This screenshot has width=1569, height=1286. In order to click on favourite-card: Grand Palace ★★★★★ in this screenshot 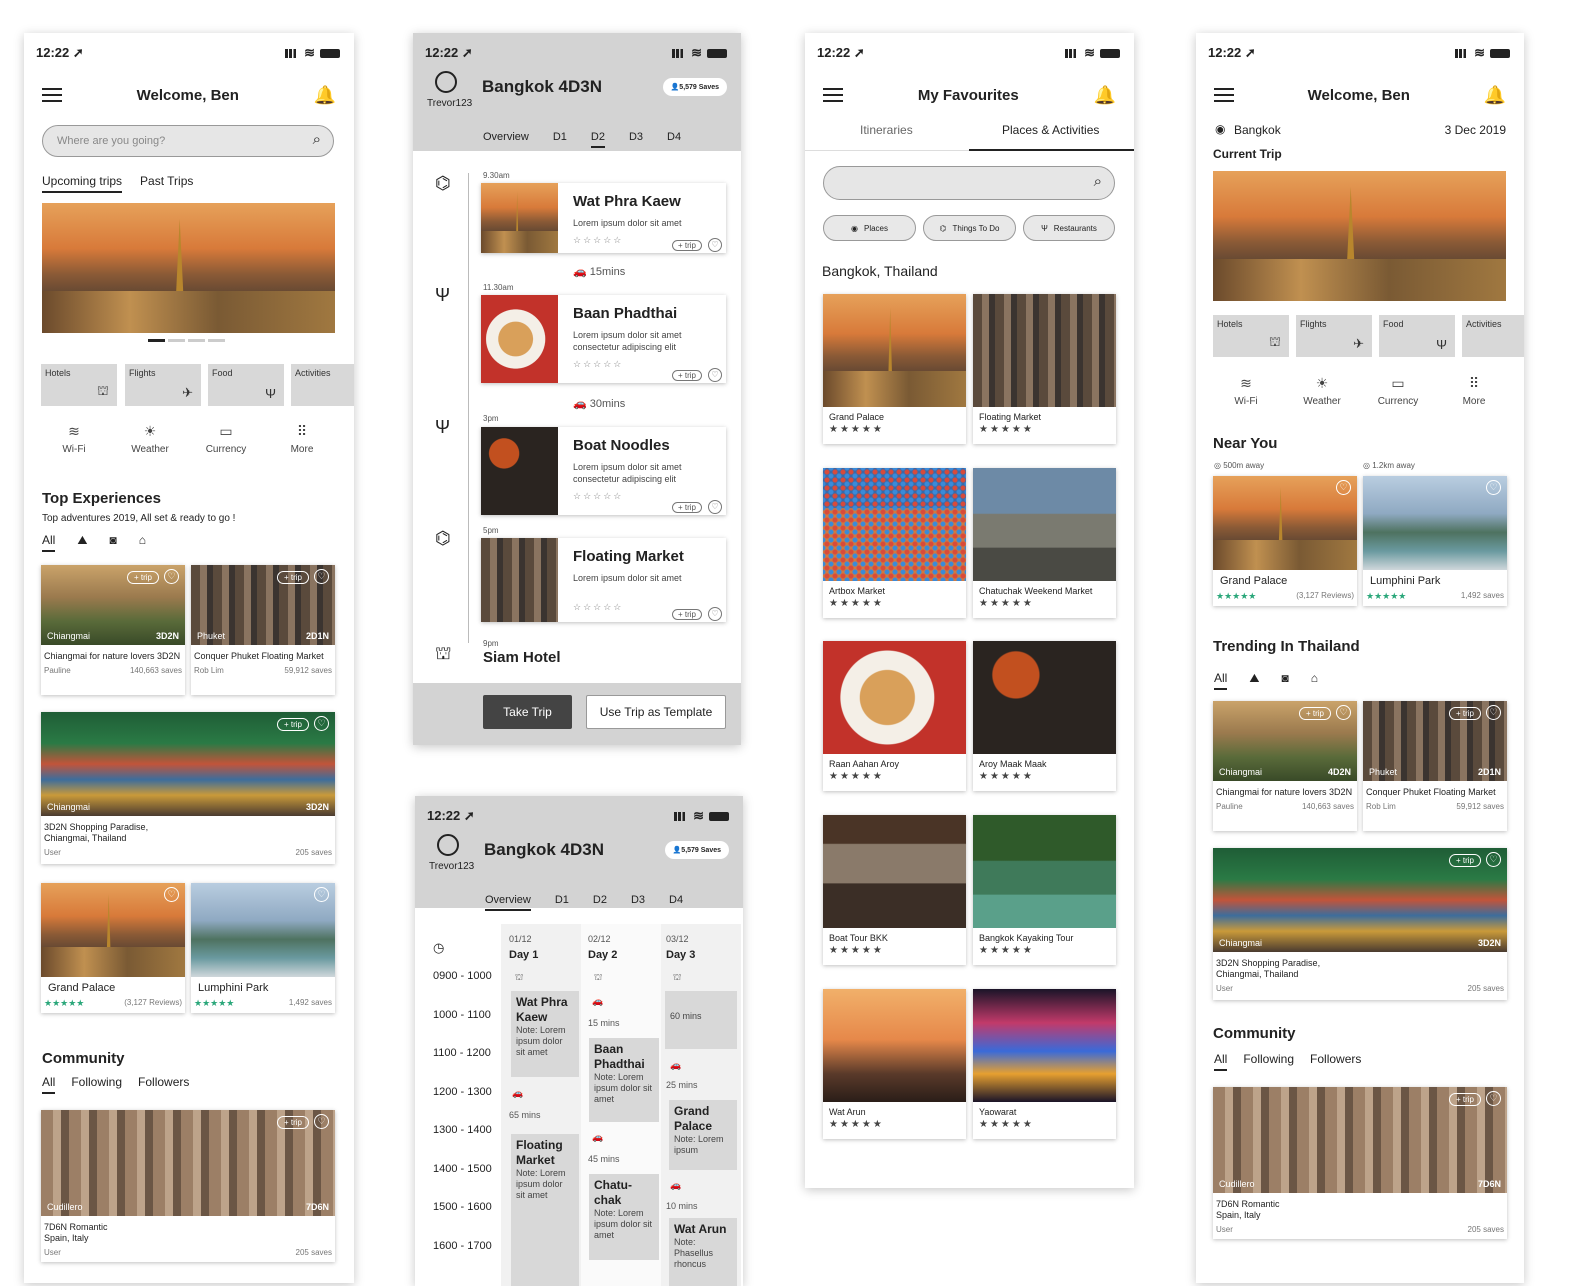, I will do `click(894, 369)`.